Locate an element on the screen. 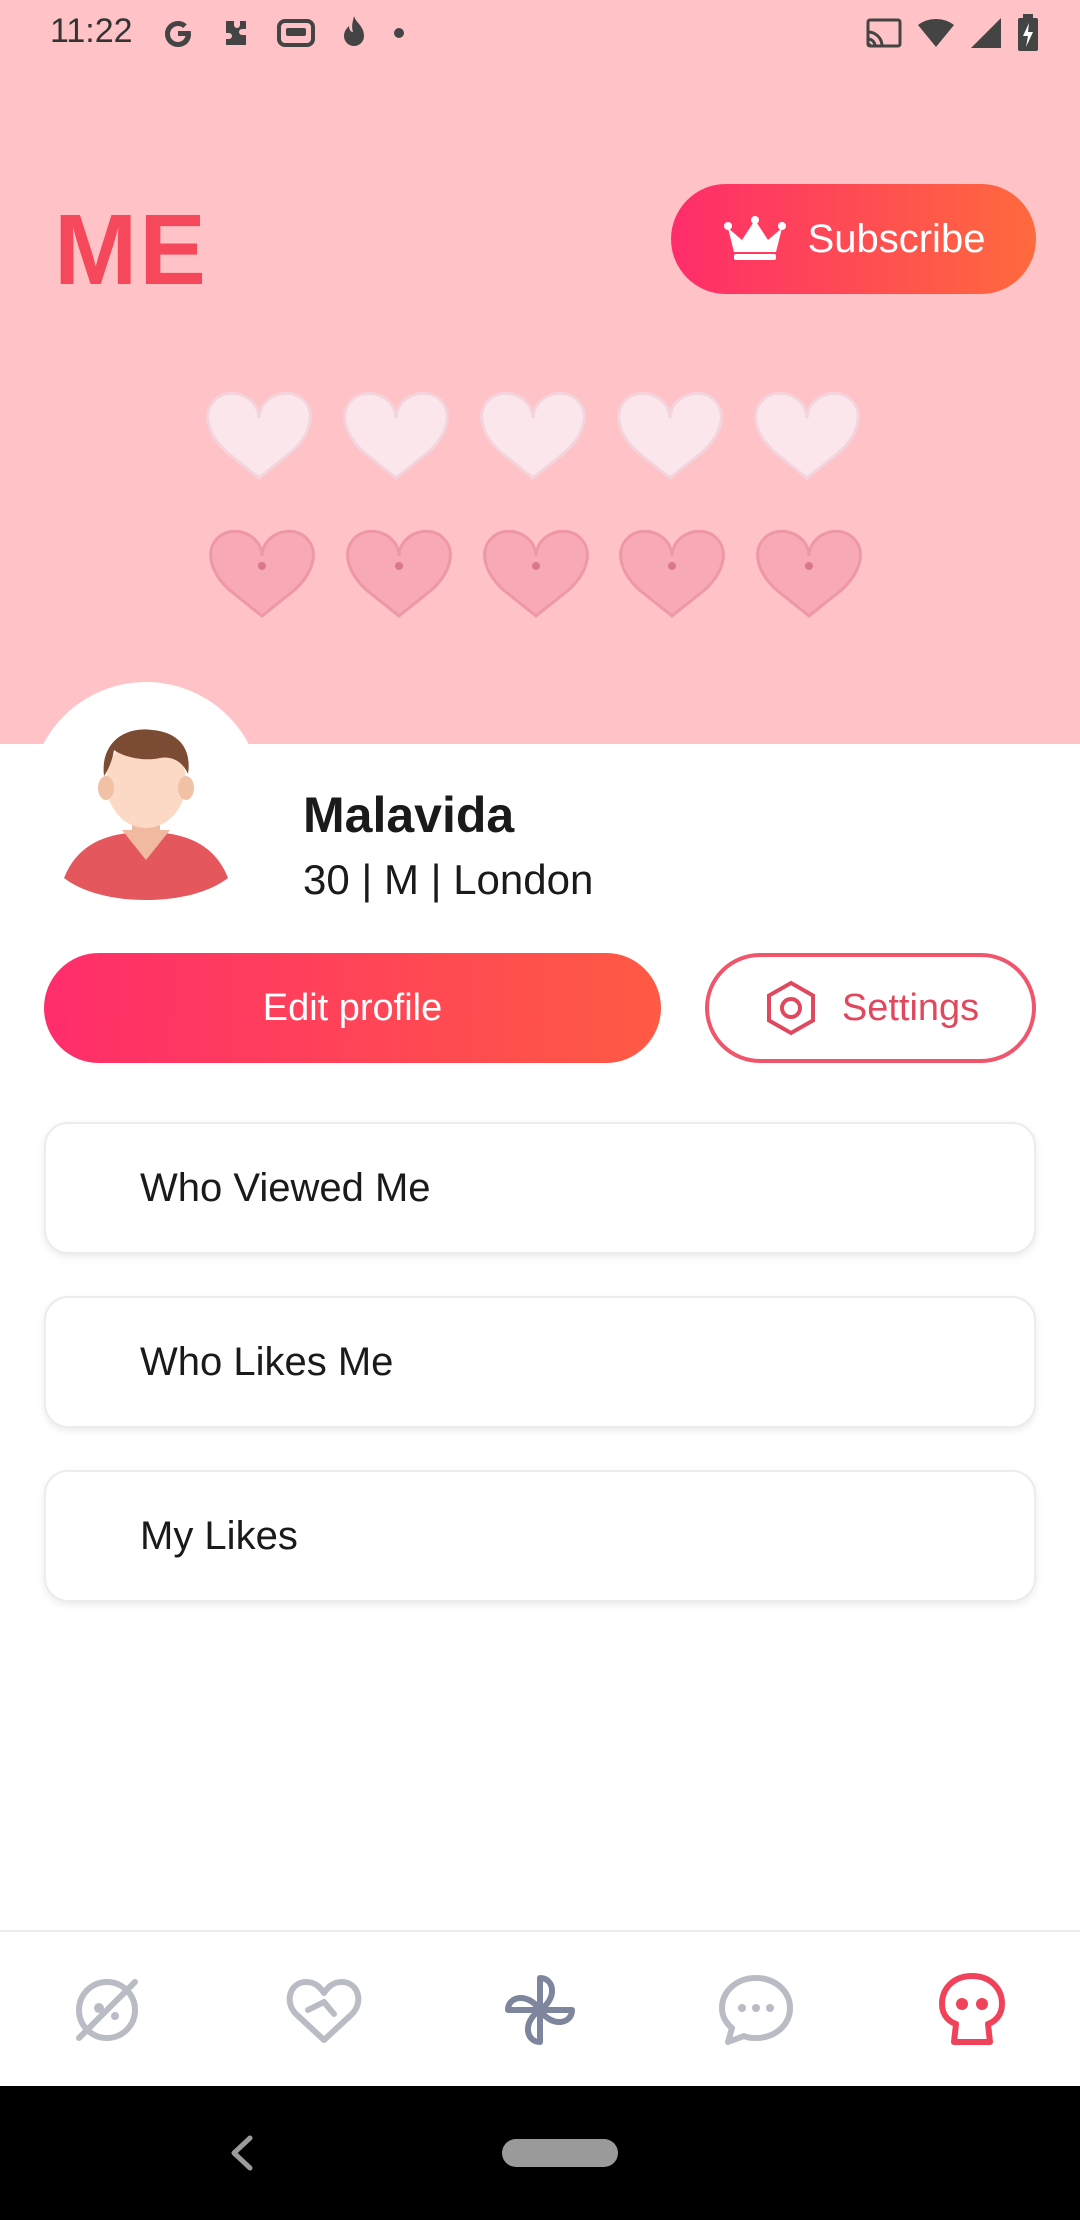 Image resolution: width=1080 pixels, height=2220 pixels. pinwheel-icon is located at coordinates (540, 2010).